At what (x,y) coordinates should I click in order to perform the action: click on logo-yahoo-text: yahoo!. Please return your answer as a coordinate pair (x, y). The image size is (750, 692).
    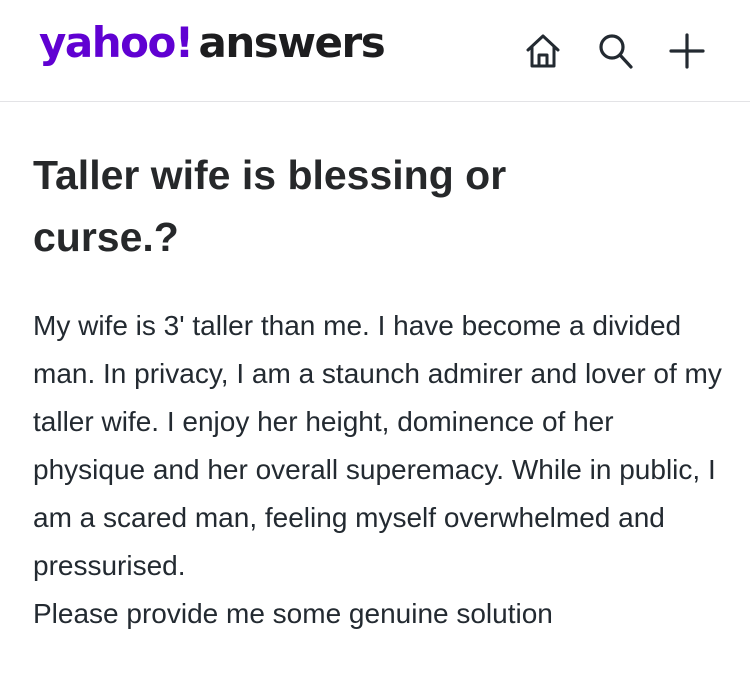
    Looking at the image, I should click on (116, 42).